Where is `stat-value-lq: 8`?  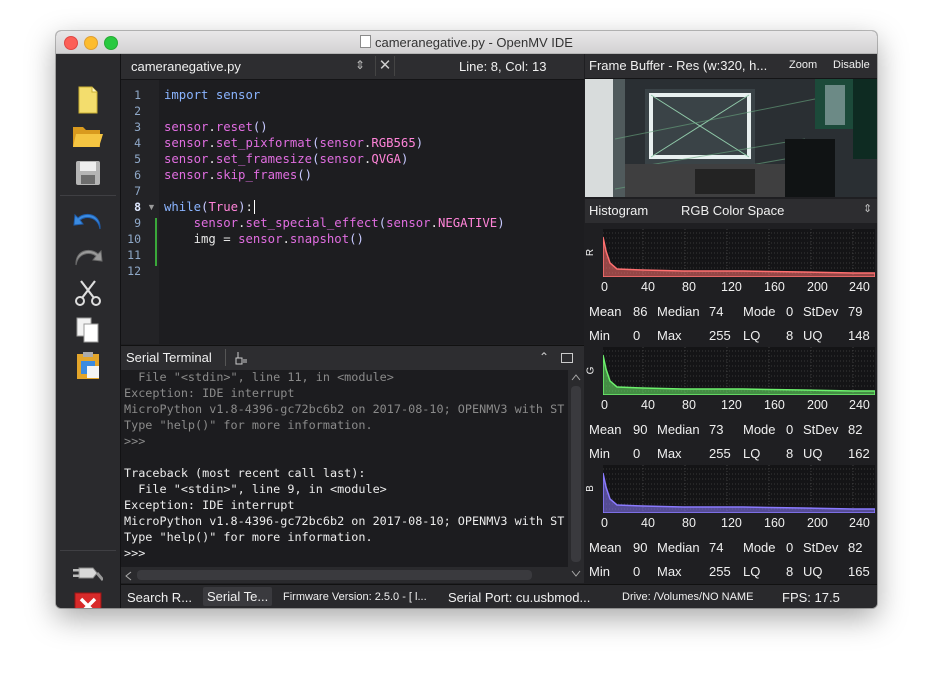
stat-value-lq: 8 is located at coordinates (790, 571).